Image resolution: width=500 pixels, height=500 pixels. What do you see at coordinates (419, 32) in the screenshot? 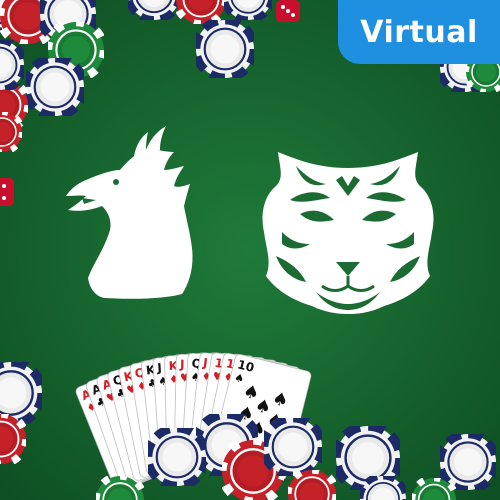
I see `virtual-badge: Virtual` at bounding box center [419, 32].